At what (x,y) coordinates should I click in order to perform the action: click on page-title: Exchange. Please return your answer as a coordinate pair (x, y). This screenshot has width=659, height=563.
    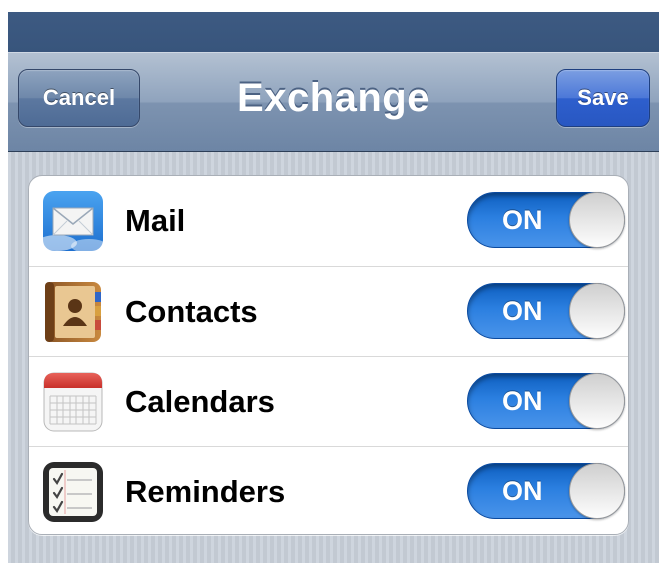
    Looking at the image, I should click on (333, 98).